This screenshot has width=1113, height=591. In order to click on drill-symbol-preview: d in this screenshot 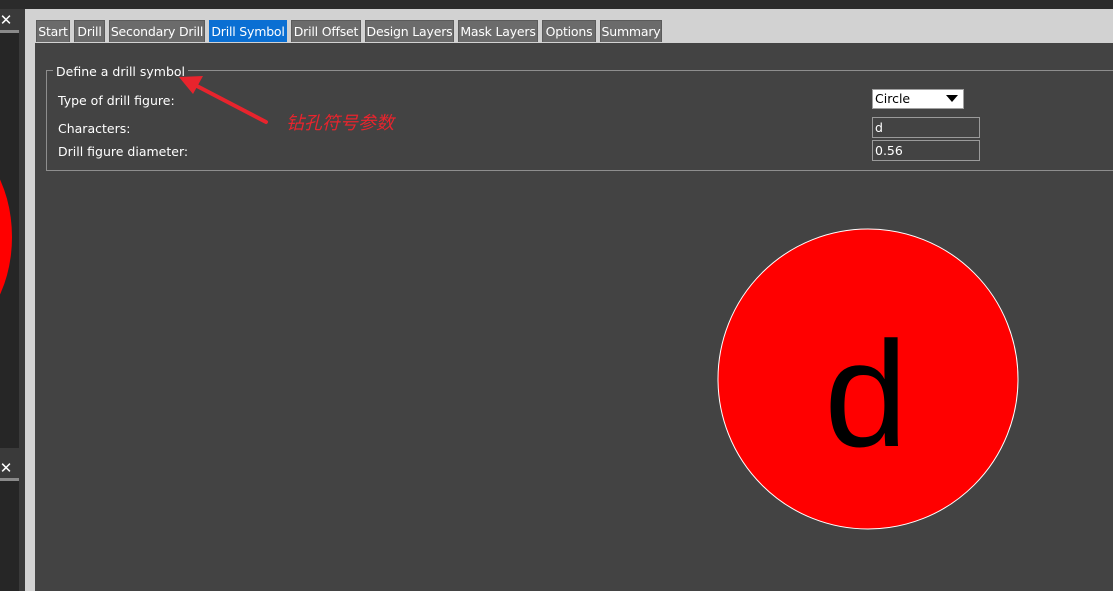, I will do `click(868, 379)`.